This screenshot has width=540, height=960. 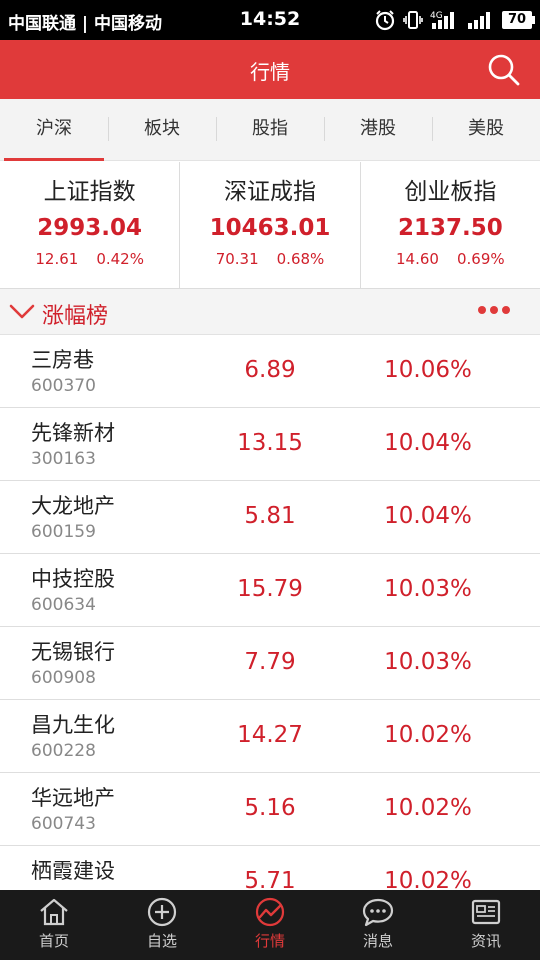 What do you see at coordinates (89, 259) in the screenshot?
I see `index-change-row: 12.61 0.42%` at bounding box center [89, 259].